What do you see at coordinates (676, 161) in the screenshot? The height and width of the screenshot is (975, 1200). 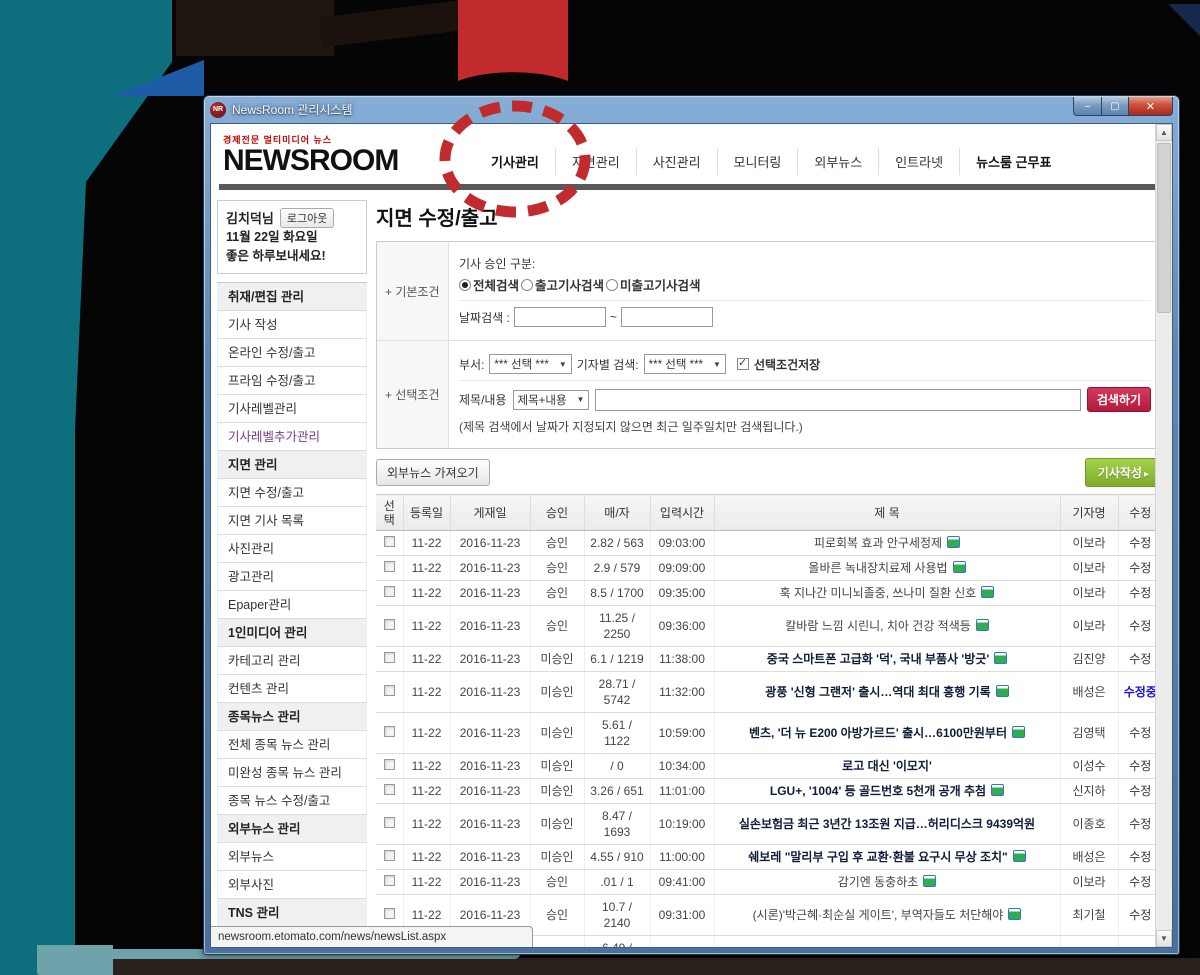 I see `nav-tab-3: 사진관리` at bounding box center [676, 161].